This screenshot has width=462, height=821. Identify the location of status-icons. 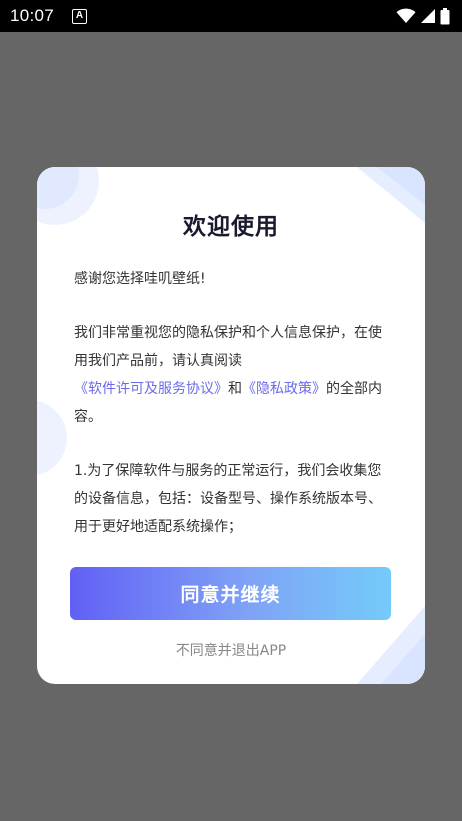
(423, 16).